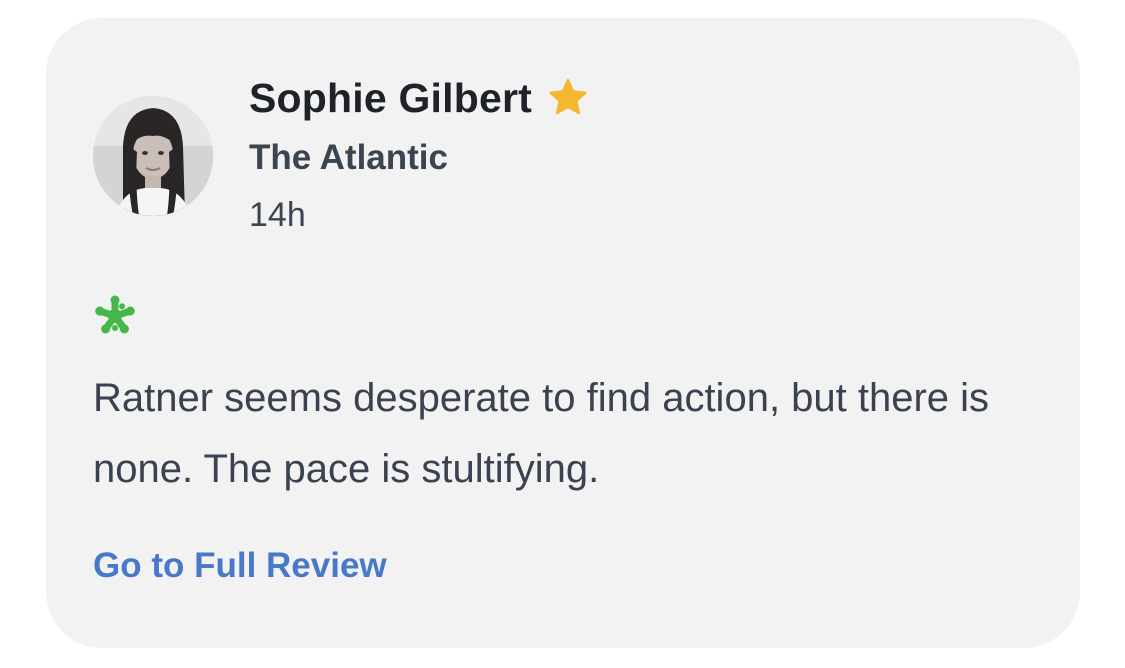  I want to click on critic-photo, so click(153, 156).